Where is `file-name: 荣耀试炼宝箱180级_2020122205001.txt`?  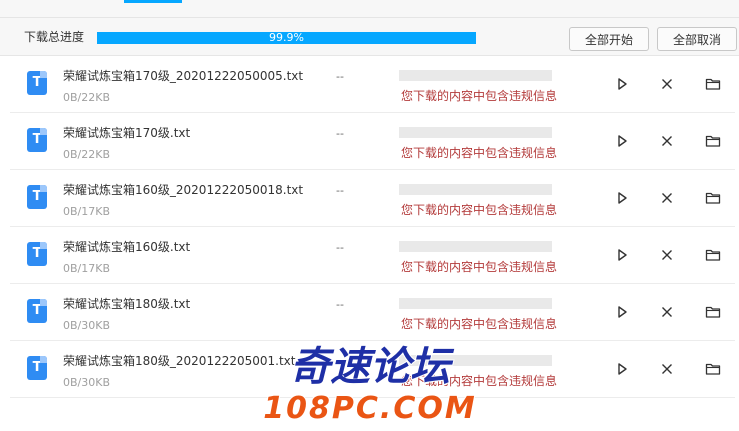
file-name: 荣耀试炼宝箱180级_2020122205001.txt is located at coordinates (179, 361).